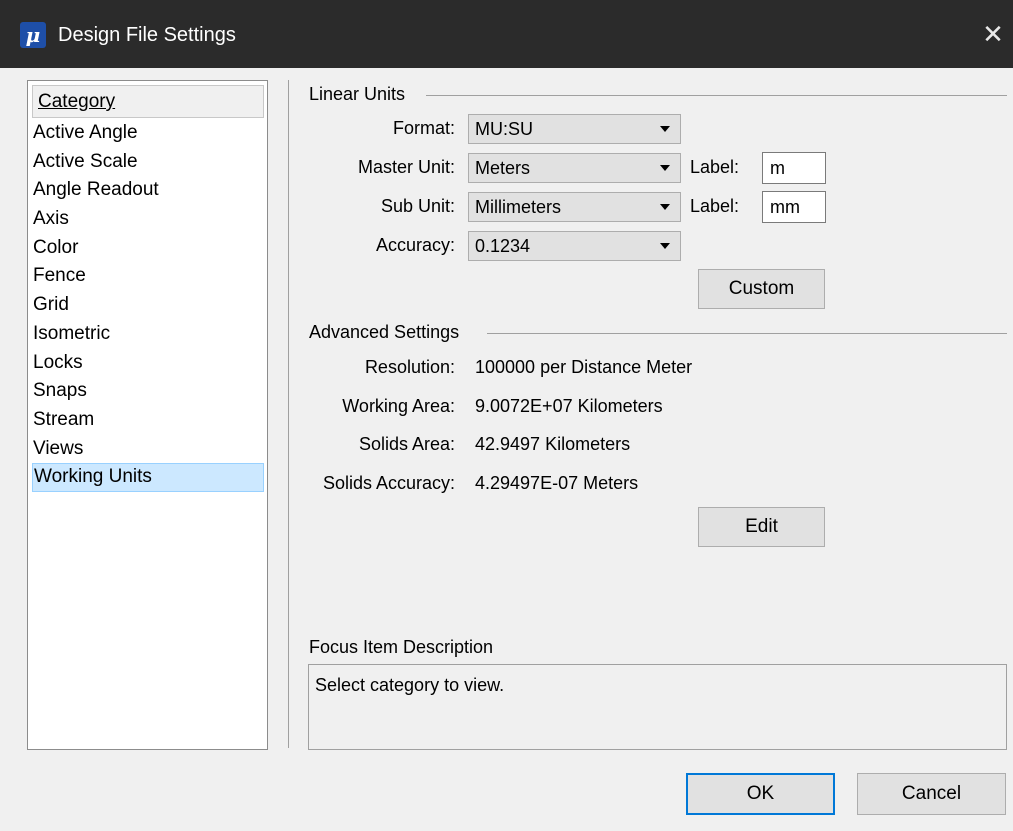 The width and height of the screenshot is (1013, 831). Describe the element at coordinates (388, 483) in the screenshot. I see `solids-accuracy-label: Solids Accuracy:` at that location.